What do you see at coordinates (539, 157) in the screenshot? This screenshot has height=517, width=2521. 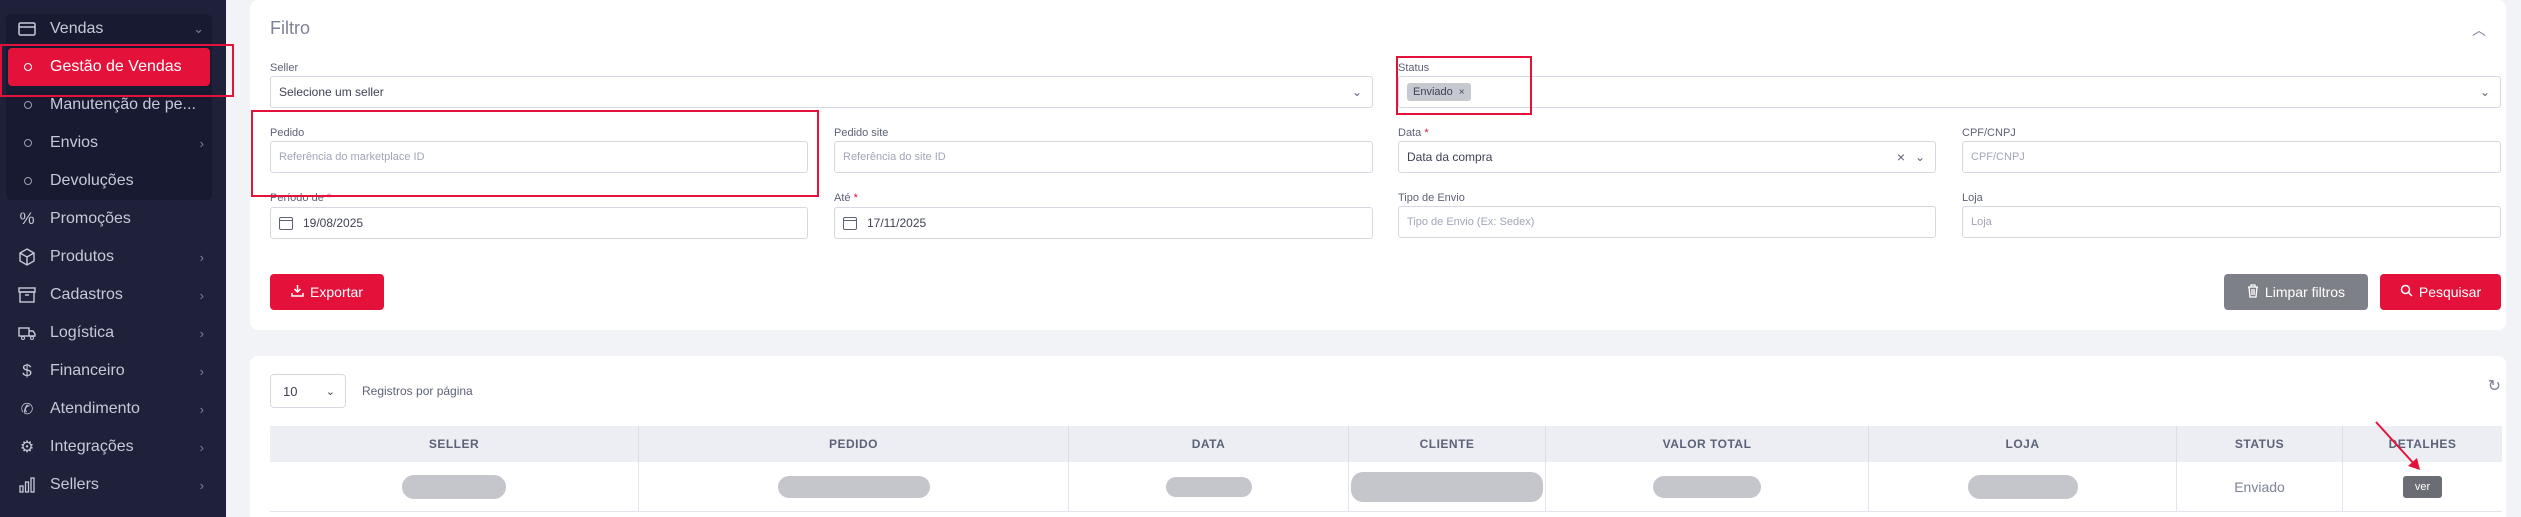 I see `pedido-input: Referência do marketplace ID` at bounding box center [539, 157].